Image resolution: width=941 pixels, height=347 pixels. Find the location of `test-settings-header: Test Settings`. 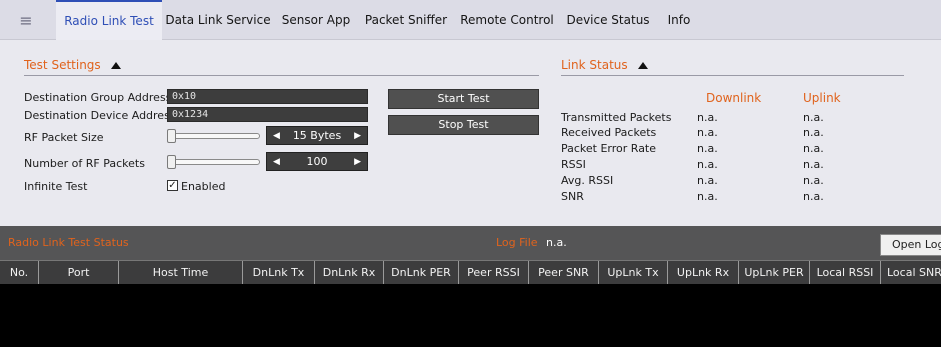

test-settings-header: Test Settings is located at coordinates (72, 65).